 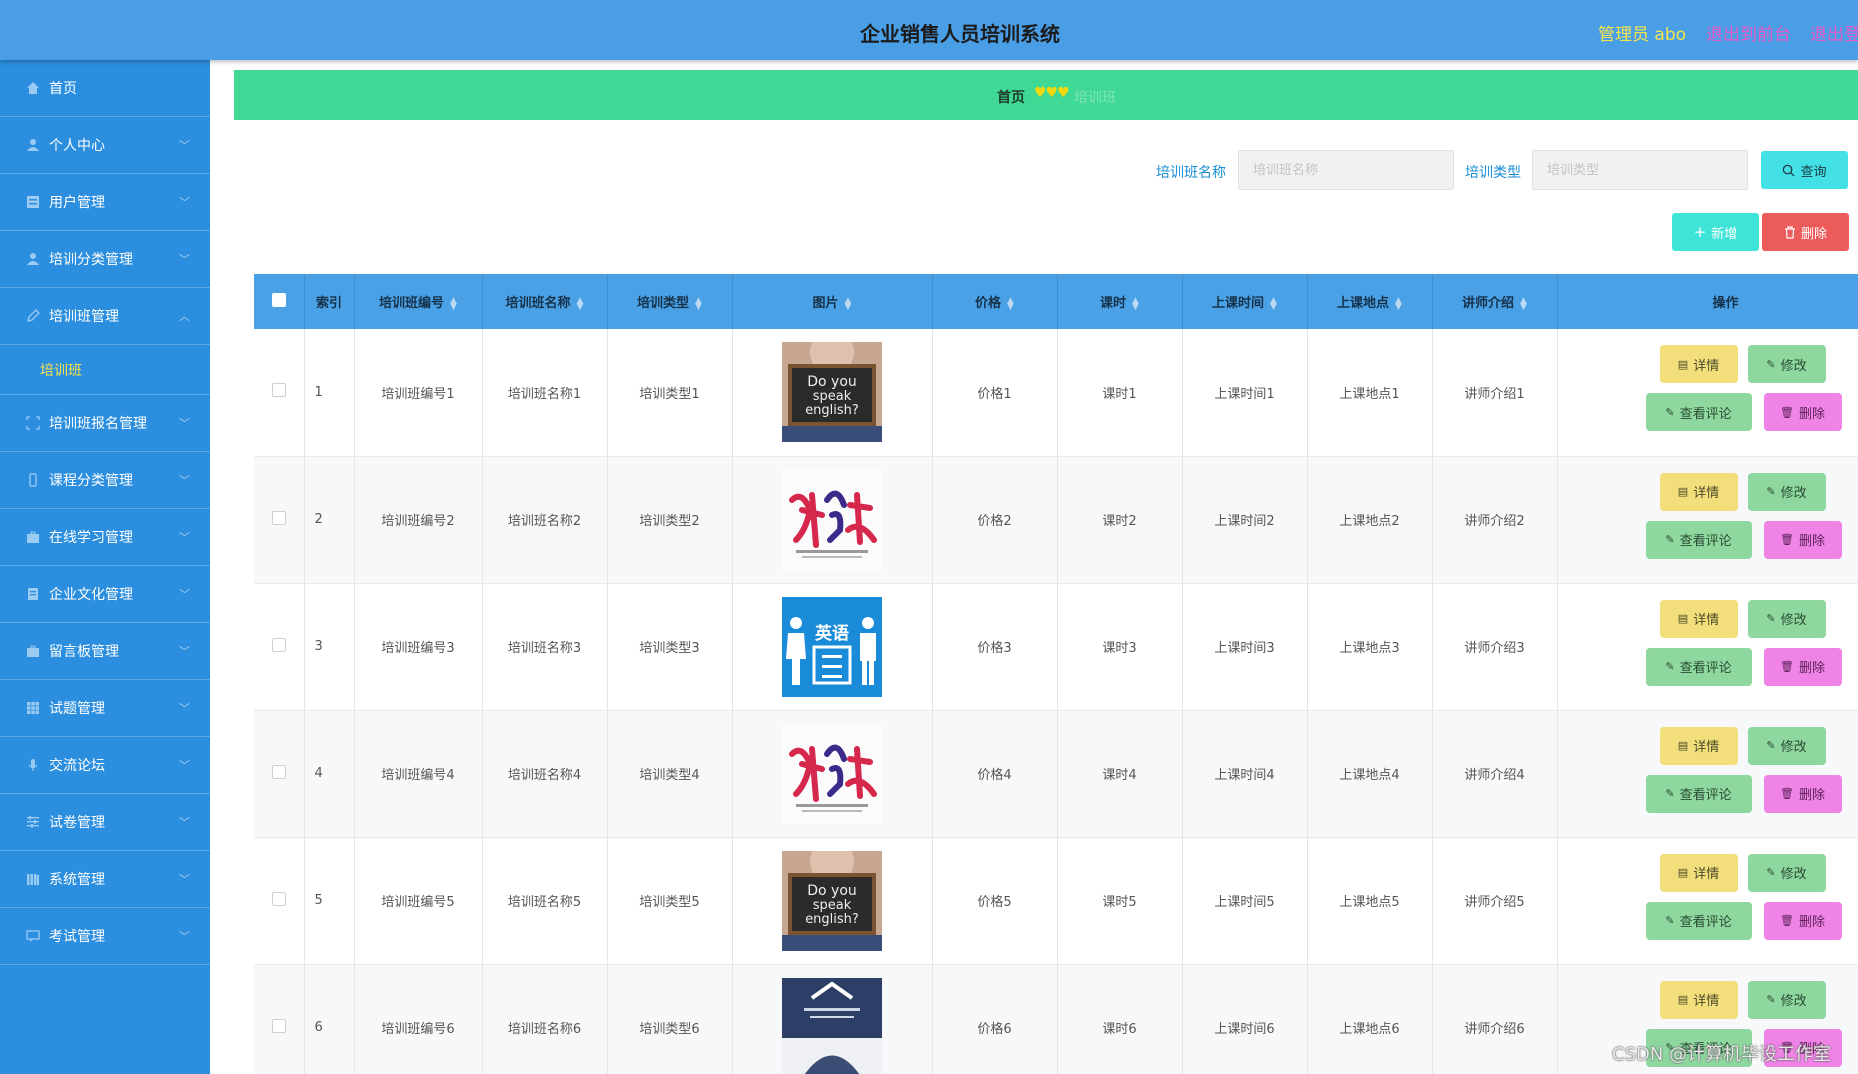 What do you see at coordinates (105, 936) in the screenshot?
I see `sidebar-item-exams: 考试管理 ﹀` at bounding box center [105, 936].